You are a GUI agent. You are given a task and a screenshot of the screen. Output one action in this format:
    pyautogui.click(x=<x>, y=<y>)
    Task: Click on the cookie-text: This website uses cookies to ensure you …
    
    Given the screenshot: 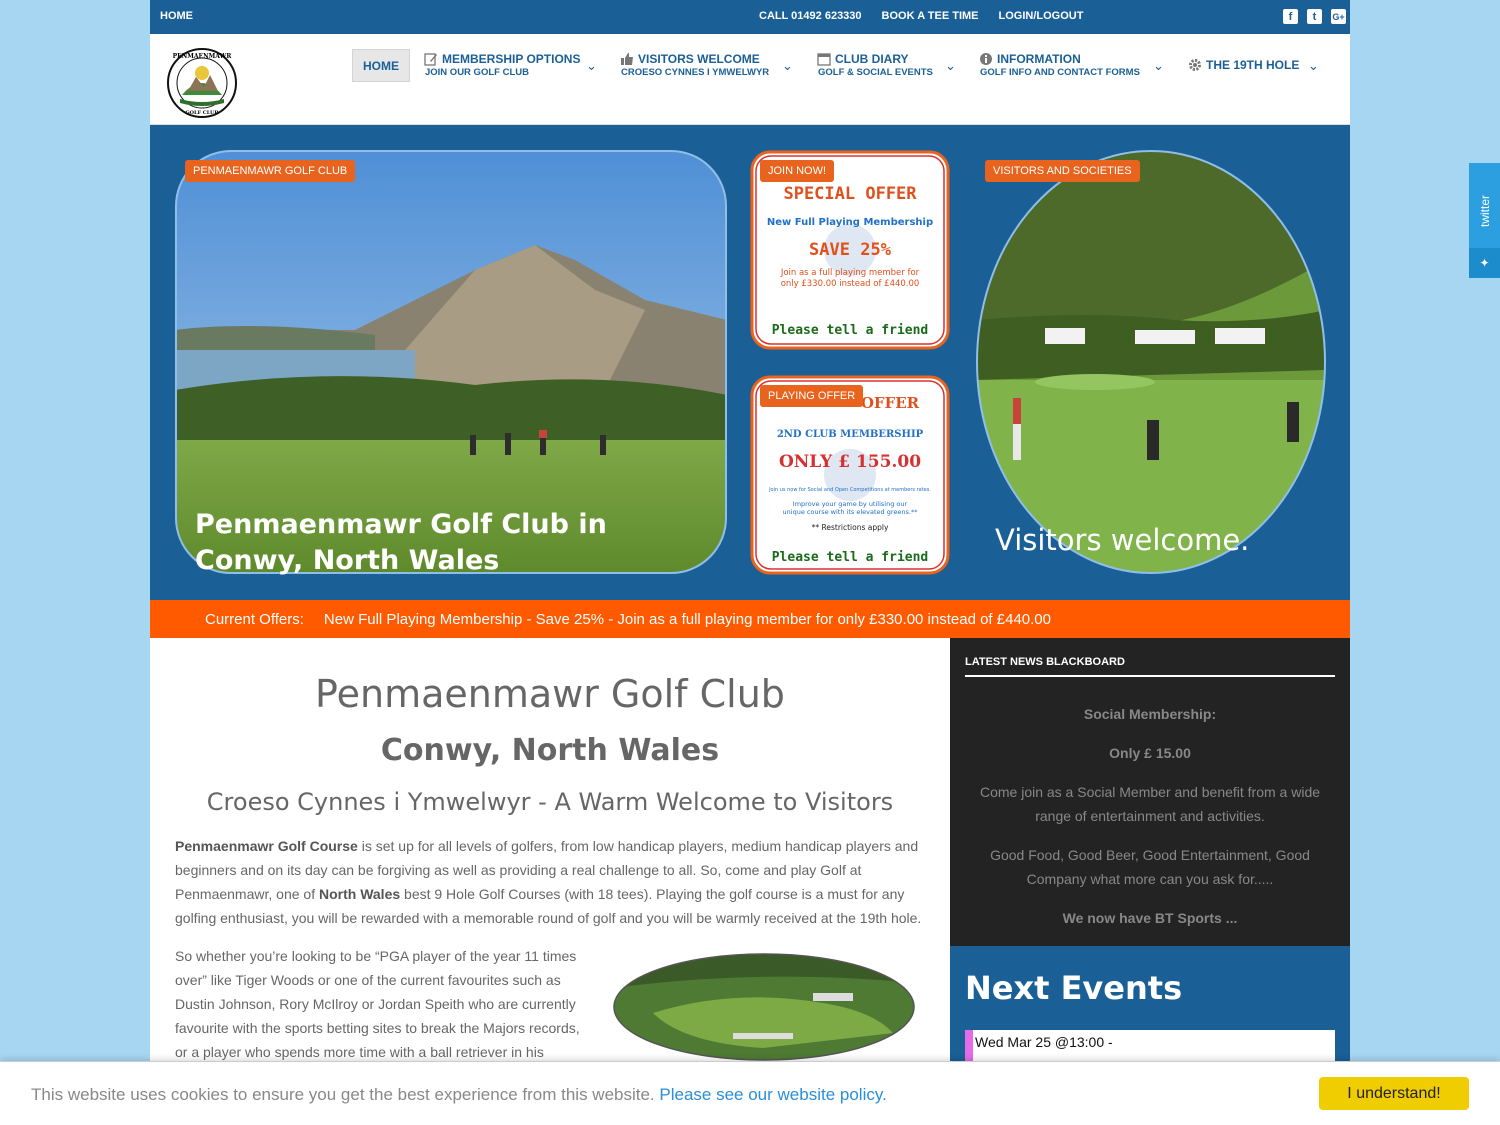 What is the action you would take?
    pyautogui.click(x=459, y=1095)
    